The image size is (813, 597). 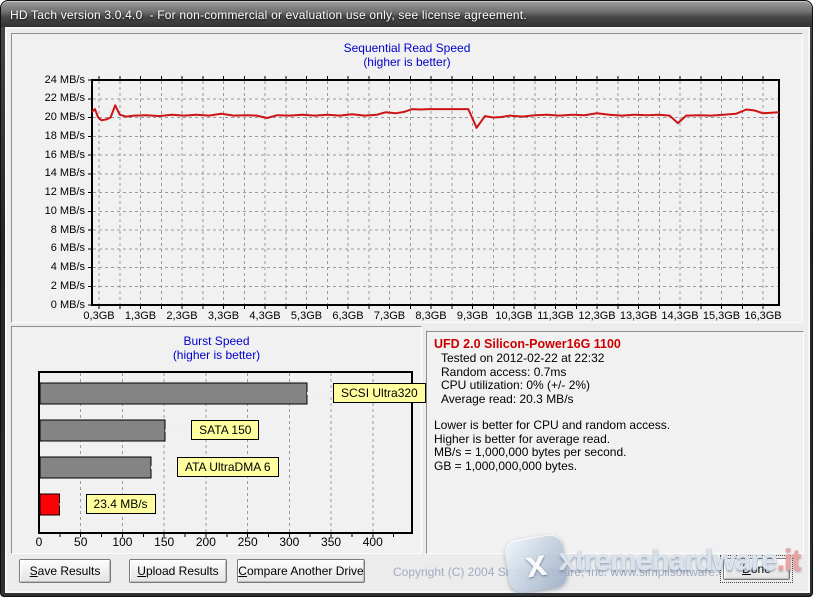 What do you see at coordinates (407, 48) in the screenshot?
I see `seq-chart-title: Sequential Read Speed` at bounding box center [407, 48].